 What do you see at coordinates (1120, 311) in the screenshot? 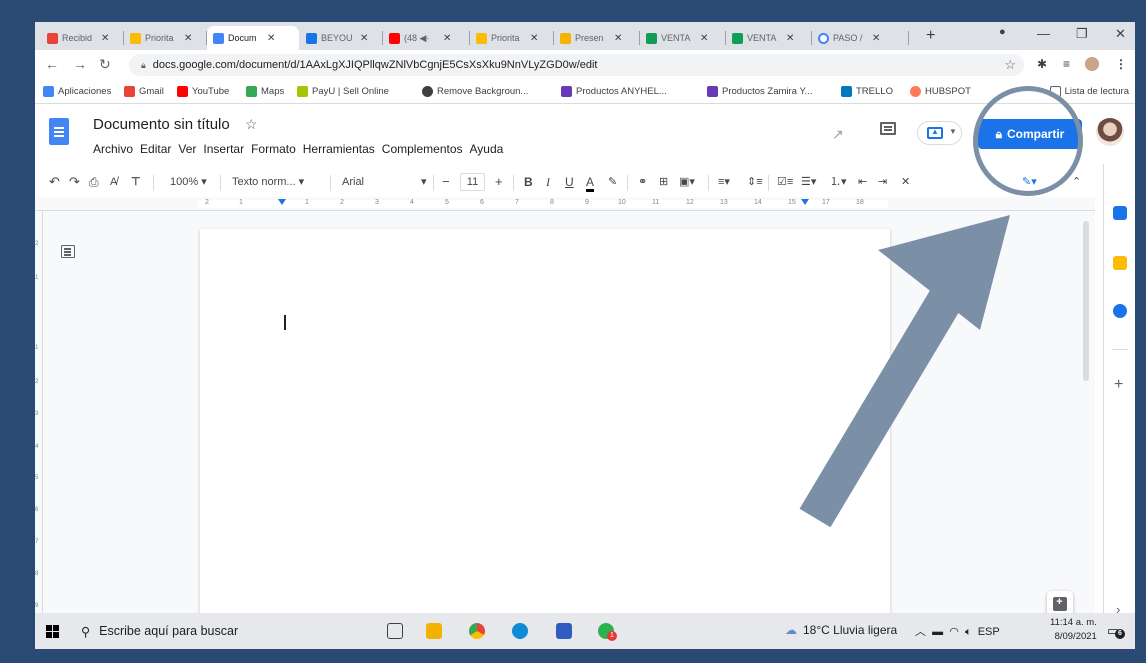
I see `tasks-icon` at bounding box center [1120, 311].